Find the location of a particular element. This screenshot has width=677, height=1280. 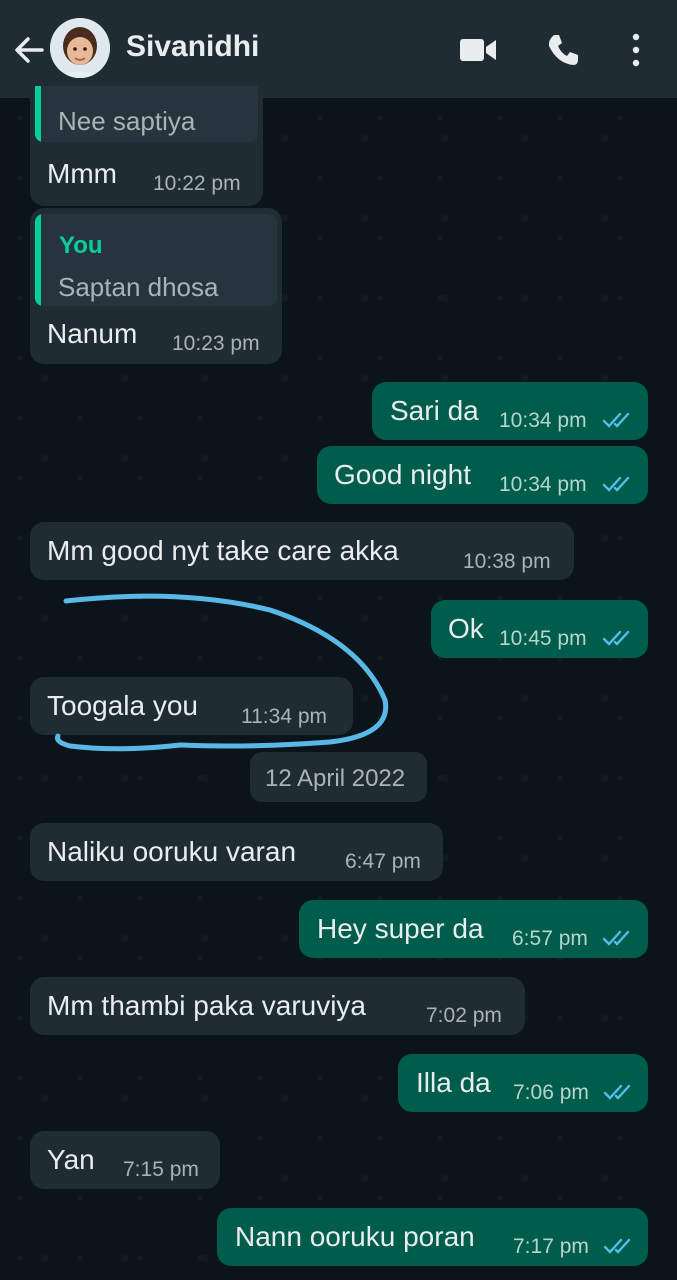

message-time: 7:06 pm is located at coordinates (551, 1092).